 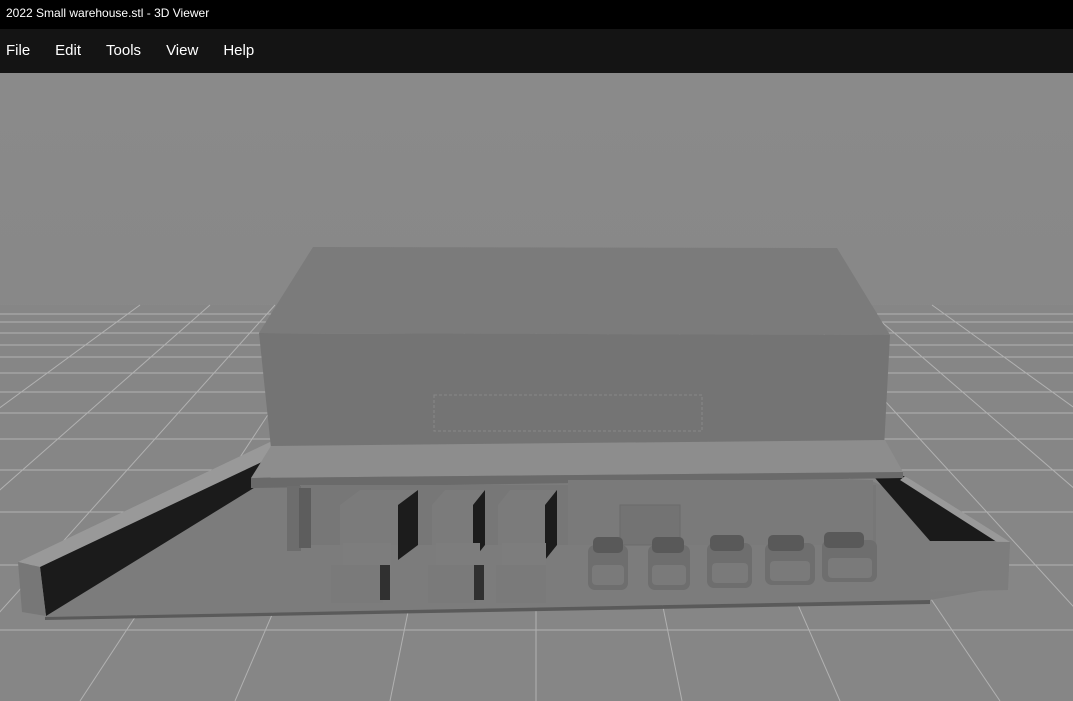 I want to click on menu-help: Help, so click(x=238, y=51).